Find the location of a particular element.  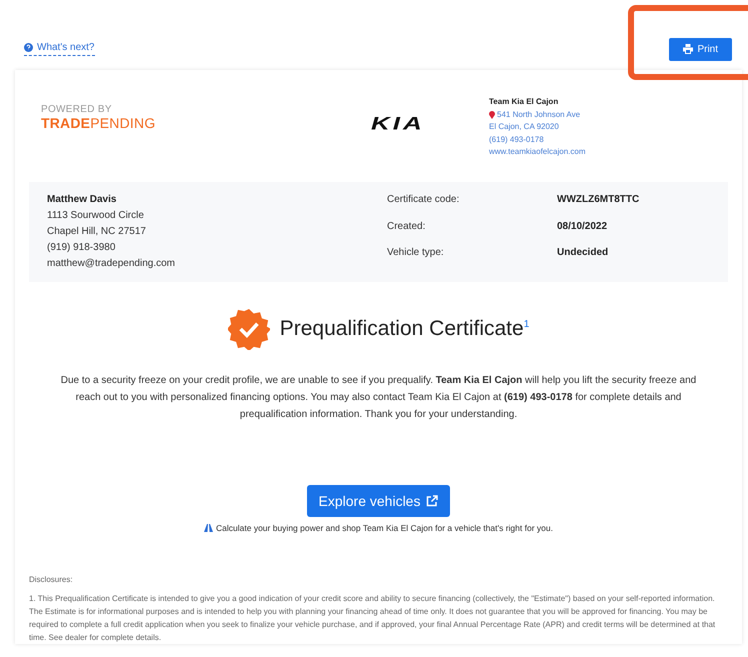

customer-name: Matthew Davis is located at coordinates (82, 200).